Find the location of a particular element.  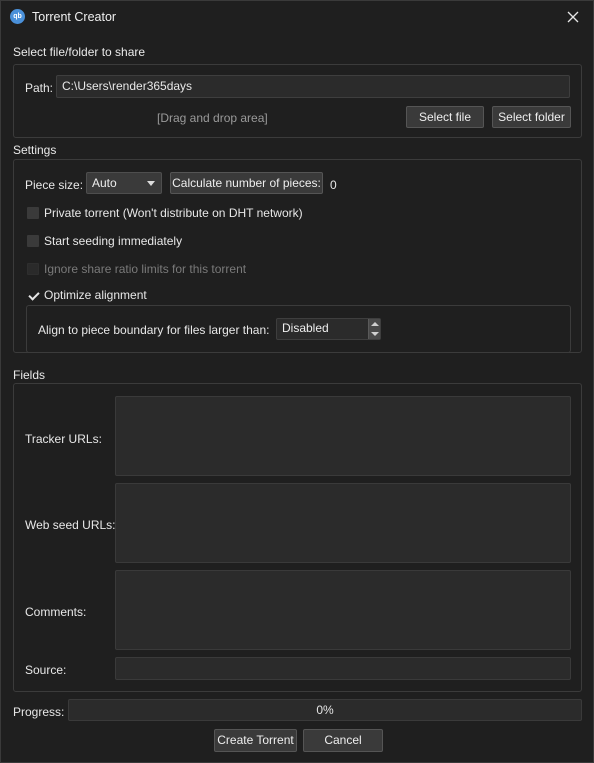

start-seeding-checkbox is located at coordinates (33, 241).